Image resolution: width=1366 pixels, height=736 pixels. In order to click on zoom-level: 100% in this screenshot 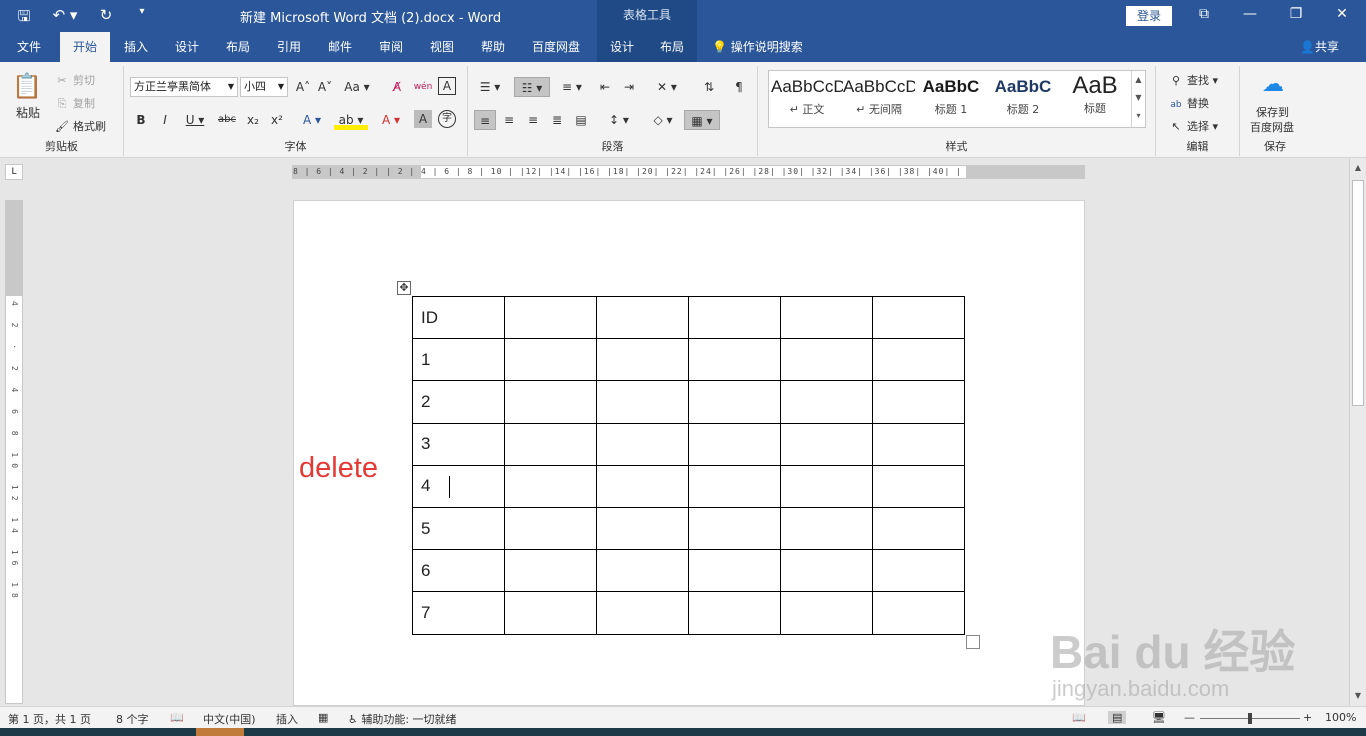, I will do `click(1340, 717)`.